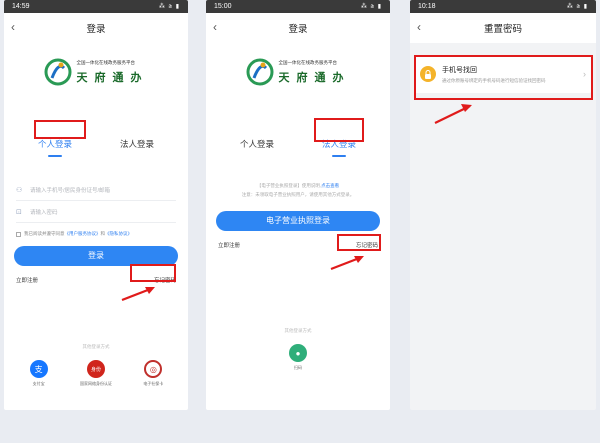  What do you see at coordinates (38, 369) in the screenshot?
I see `alipay-icon: 支` at bounding box center [38, 369].